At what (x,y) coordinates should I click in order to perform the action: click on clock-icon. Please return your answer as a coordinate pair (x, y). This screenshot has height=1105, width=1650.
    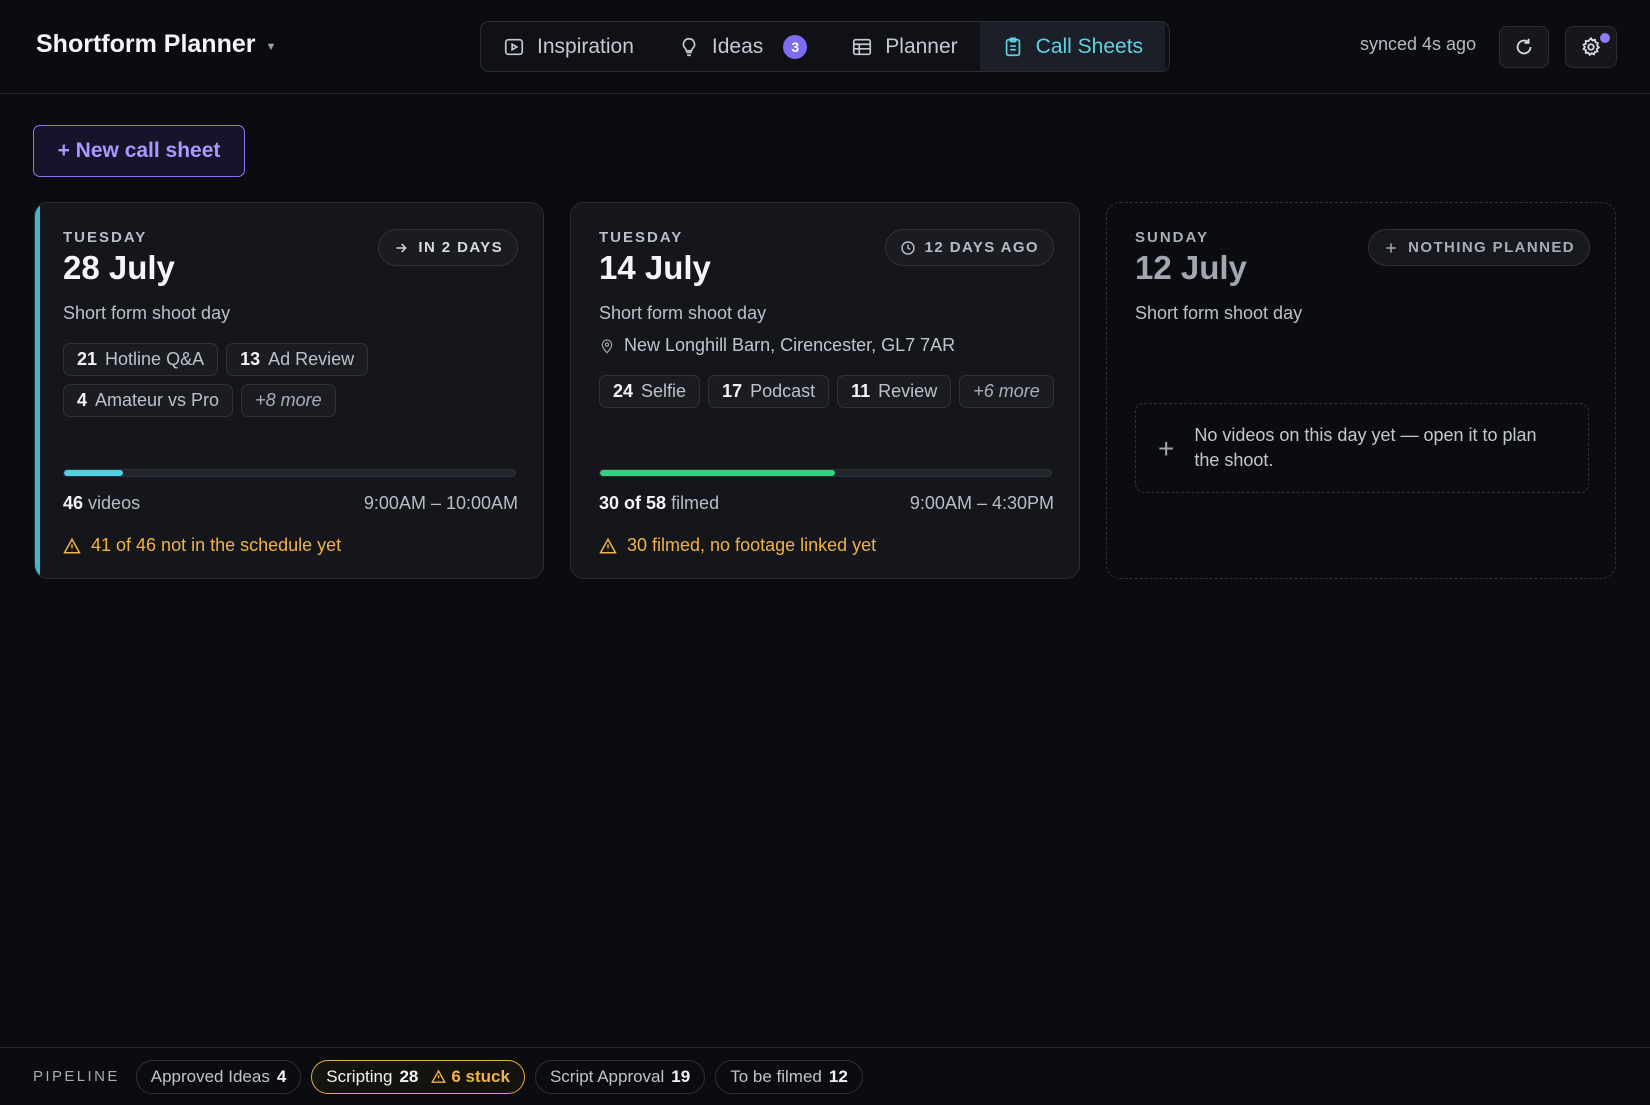
    Looking at the image, I should click on (907, 247).